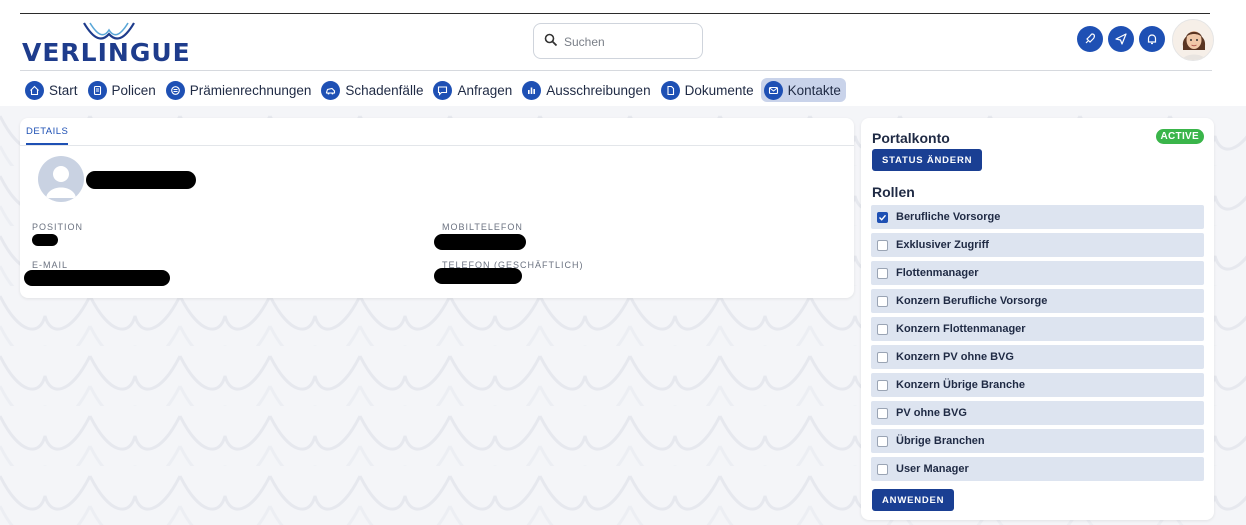 The image size is (1246, 525). What do you see at coordinates (480, 242) in the screenshot?
I see `redacted-mobile` at bounding box center [480, 242].